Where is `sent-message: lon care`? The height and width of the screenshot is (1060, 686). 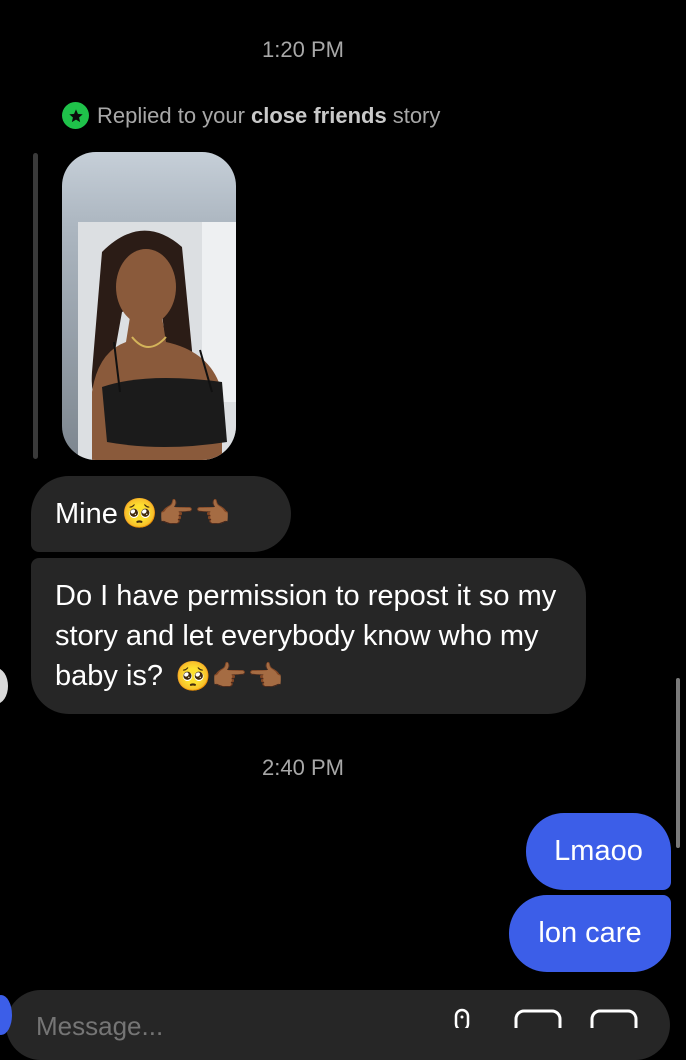
sent-message: lon care is located at coordinates (590, 933).